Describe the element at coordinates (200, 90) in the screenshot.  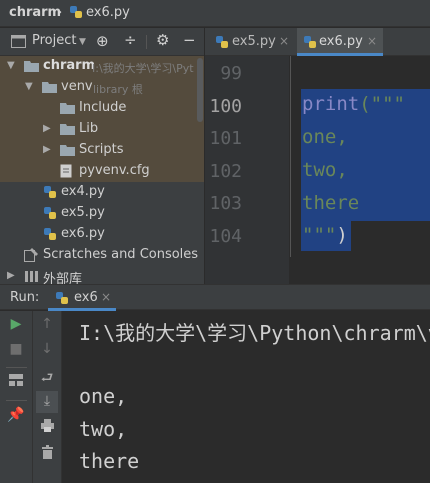
I see `tree-scrollbar` at that location.